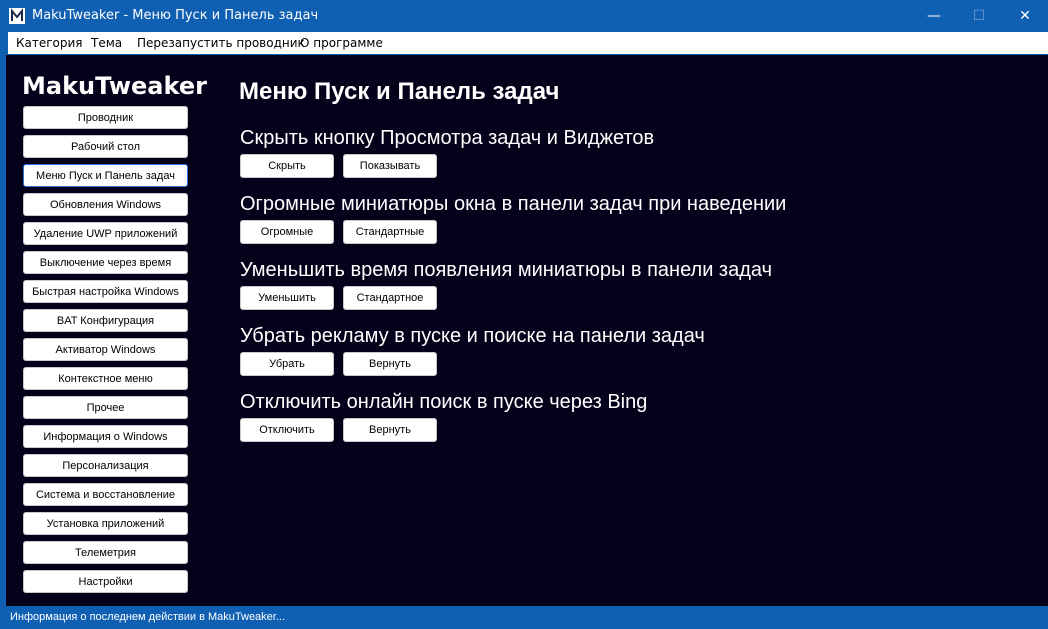 The width and height of the screenshot is (1048, 629). I want to click on section-title-hide-taskview: Скрыть кнопку Просмотра задач и Виджетов, so click(447, 138).